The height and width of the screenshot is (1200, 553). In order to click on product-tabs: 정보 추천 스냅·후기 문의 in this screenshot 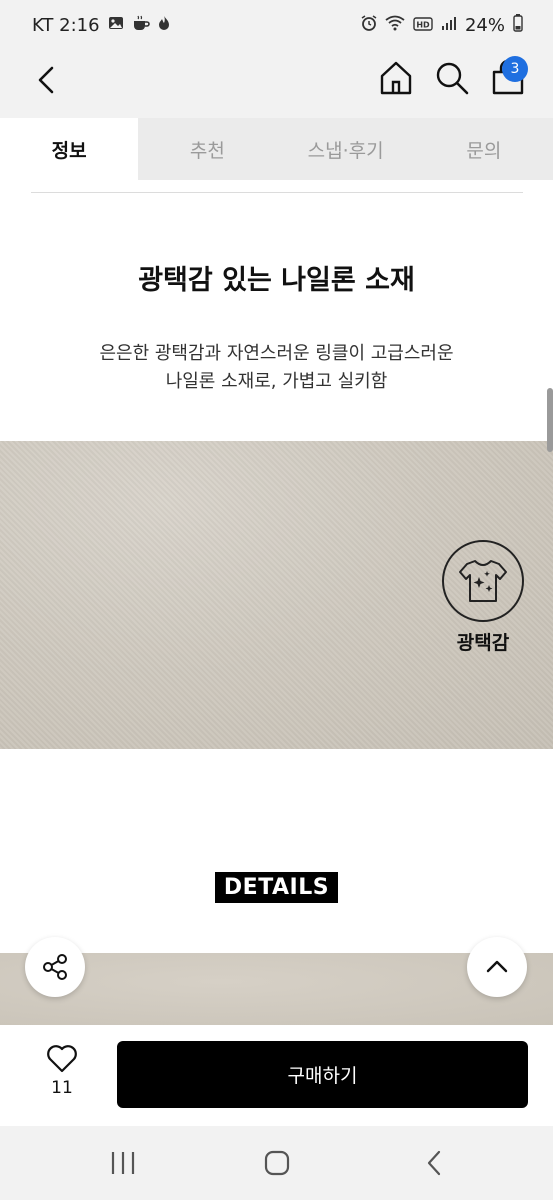, I will do `click(276, 149)`.